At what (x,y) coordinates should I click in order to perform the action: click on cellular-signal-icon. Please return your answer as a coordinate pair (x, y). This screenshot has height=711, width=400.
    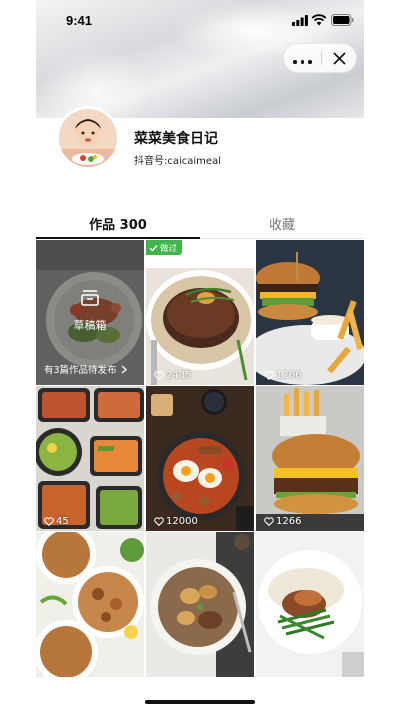
    Looking at the image, I should click on (300, 20).